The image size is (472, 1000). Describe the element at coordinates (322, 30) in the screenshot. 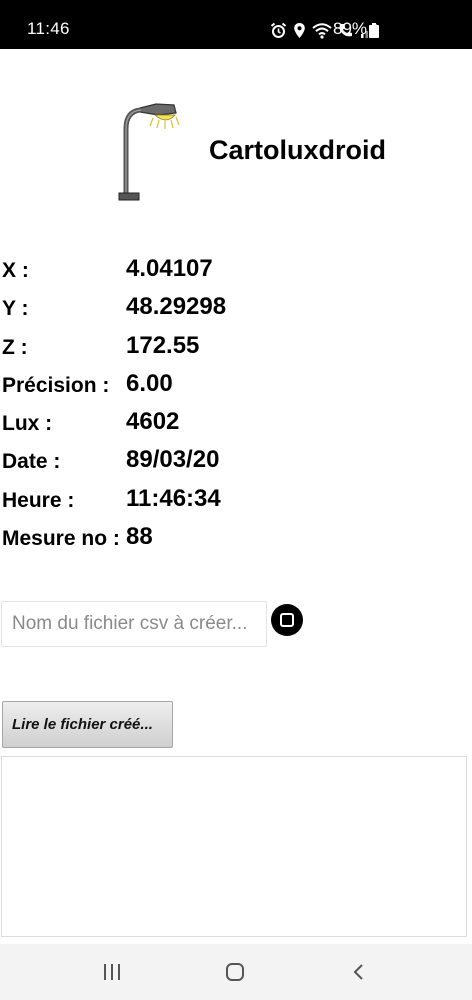

I see `wifi-icon` at that location.